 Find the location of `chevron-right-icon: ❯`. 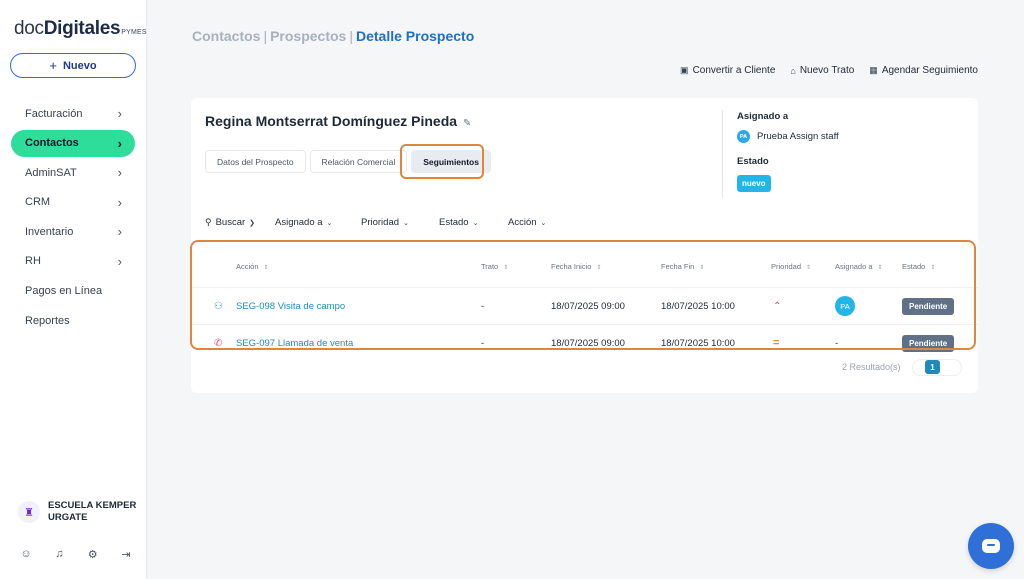

chevron-right-icon: ❯ is located at coordinates (252, 223).